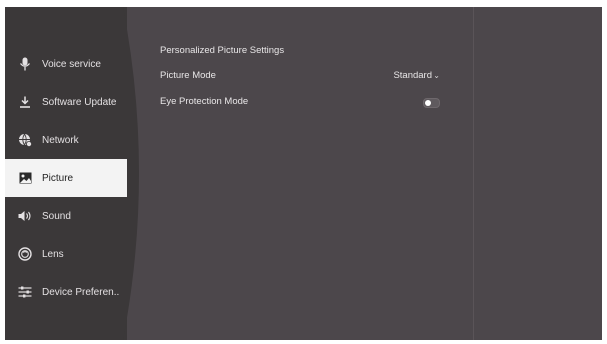 The height and width of the screenshot is (344, 607). What do you see at coordinates (25, 254) in the screenshot?
I see `lens-icon` at bounding box center [25, 254].